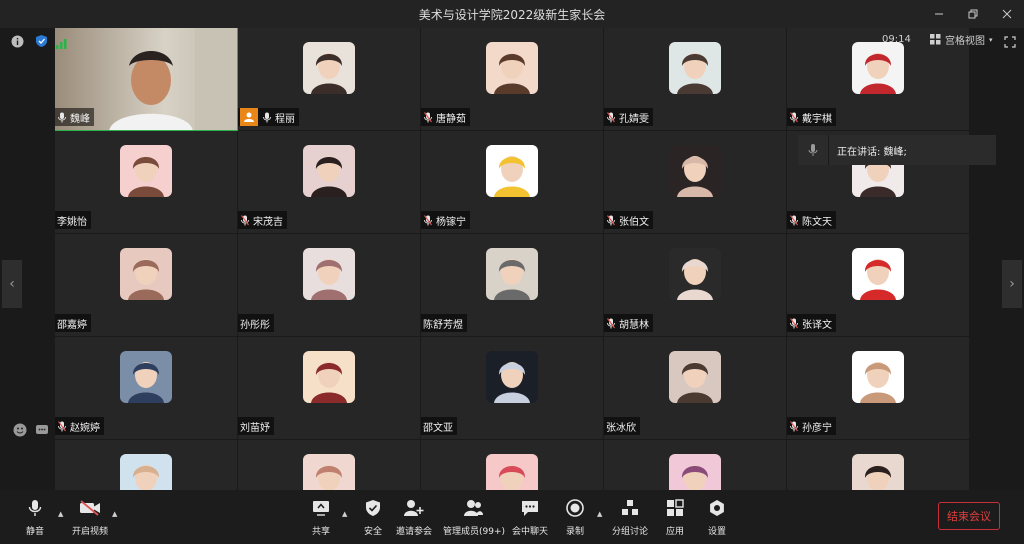  I want to click on participant-tile: 张冰欣, so click(695, 388).